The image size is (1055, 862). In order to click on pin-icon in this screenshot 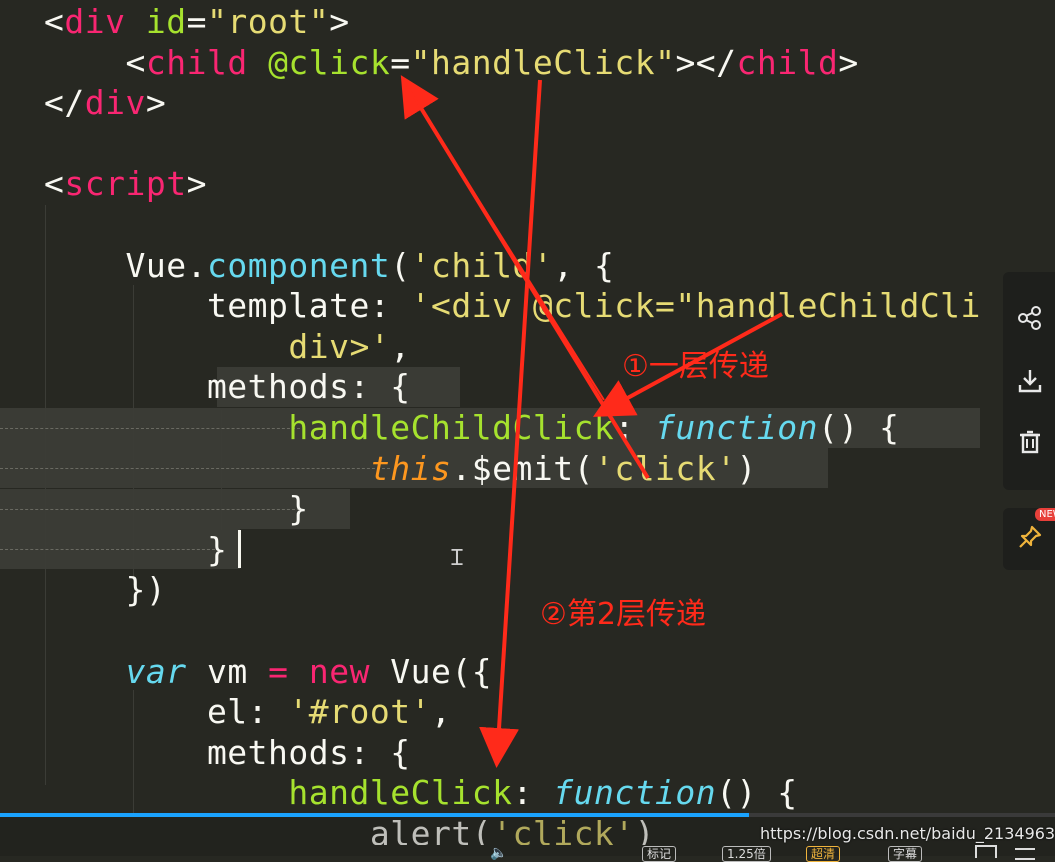, I will do `click(1030, 540)`.